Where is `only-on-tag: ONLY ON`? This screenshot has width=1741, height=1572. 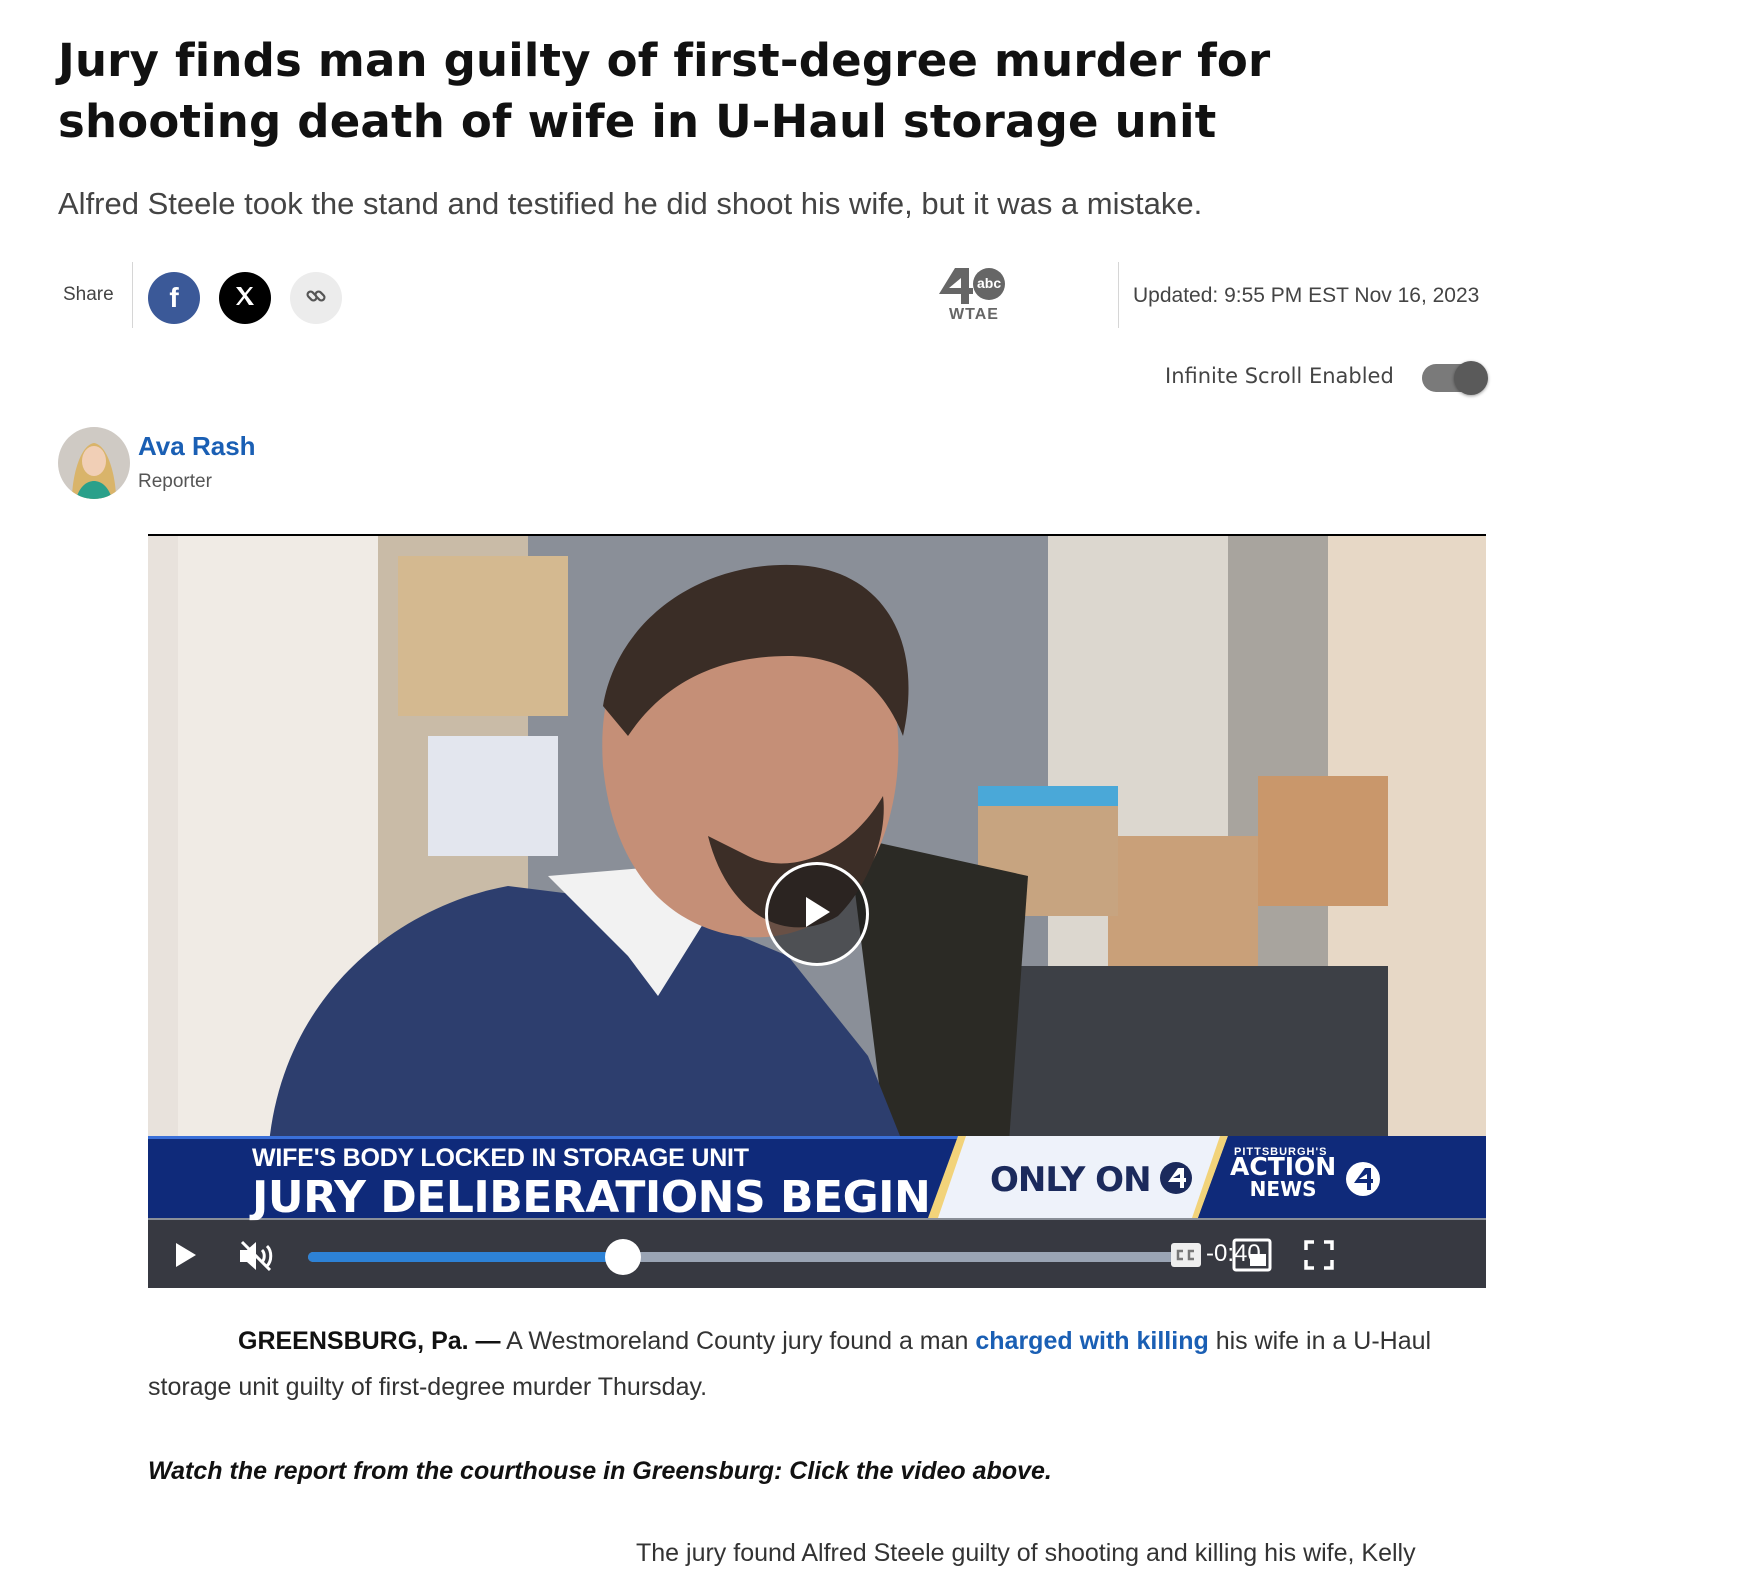 only-on-tag: ONLY ON is located at coordinates (1071, 1180).